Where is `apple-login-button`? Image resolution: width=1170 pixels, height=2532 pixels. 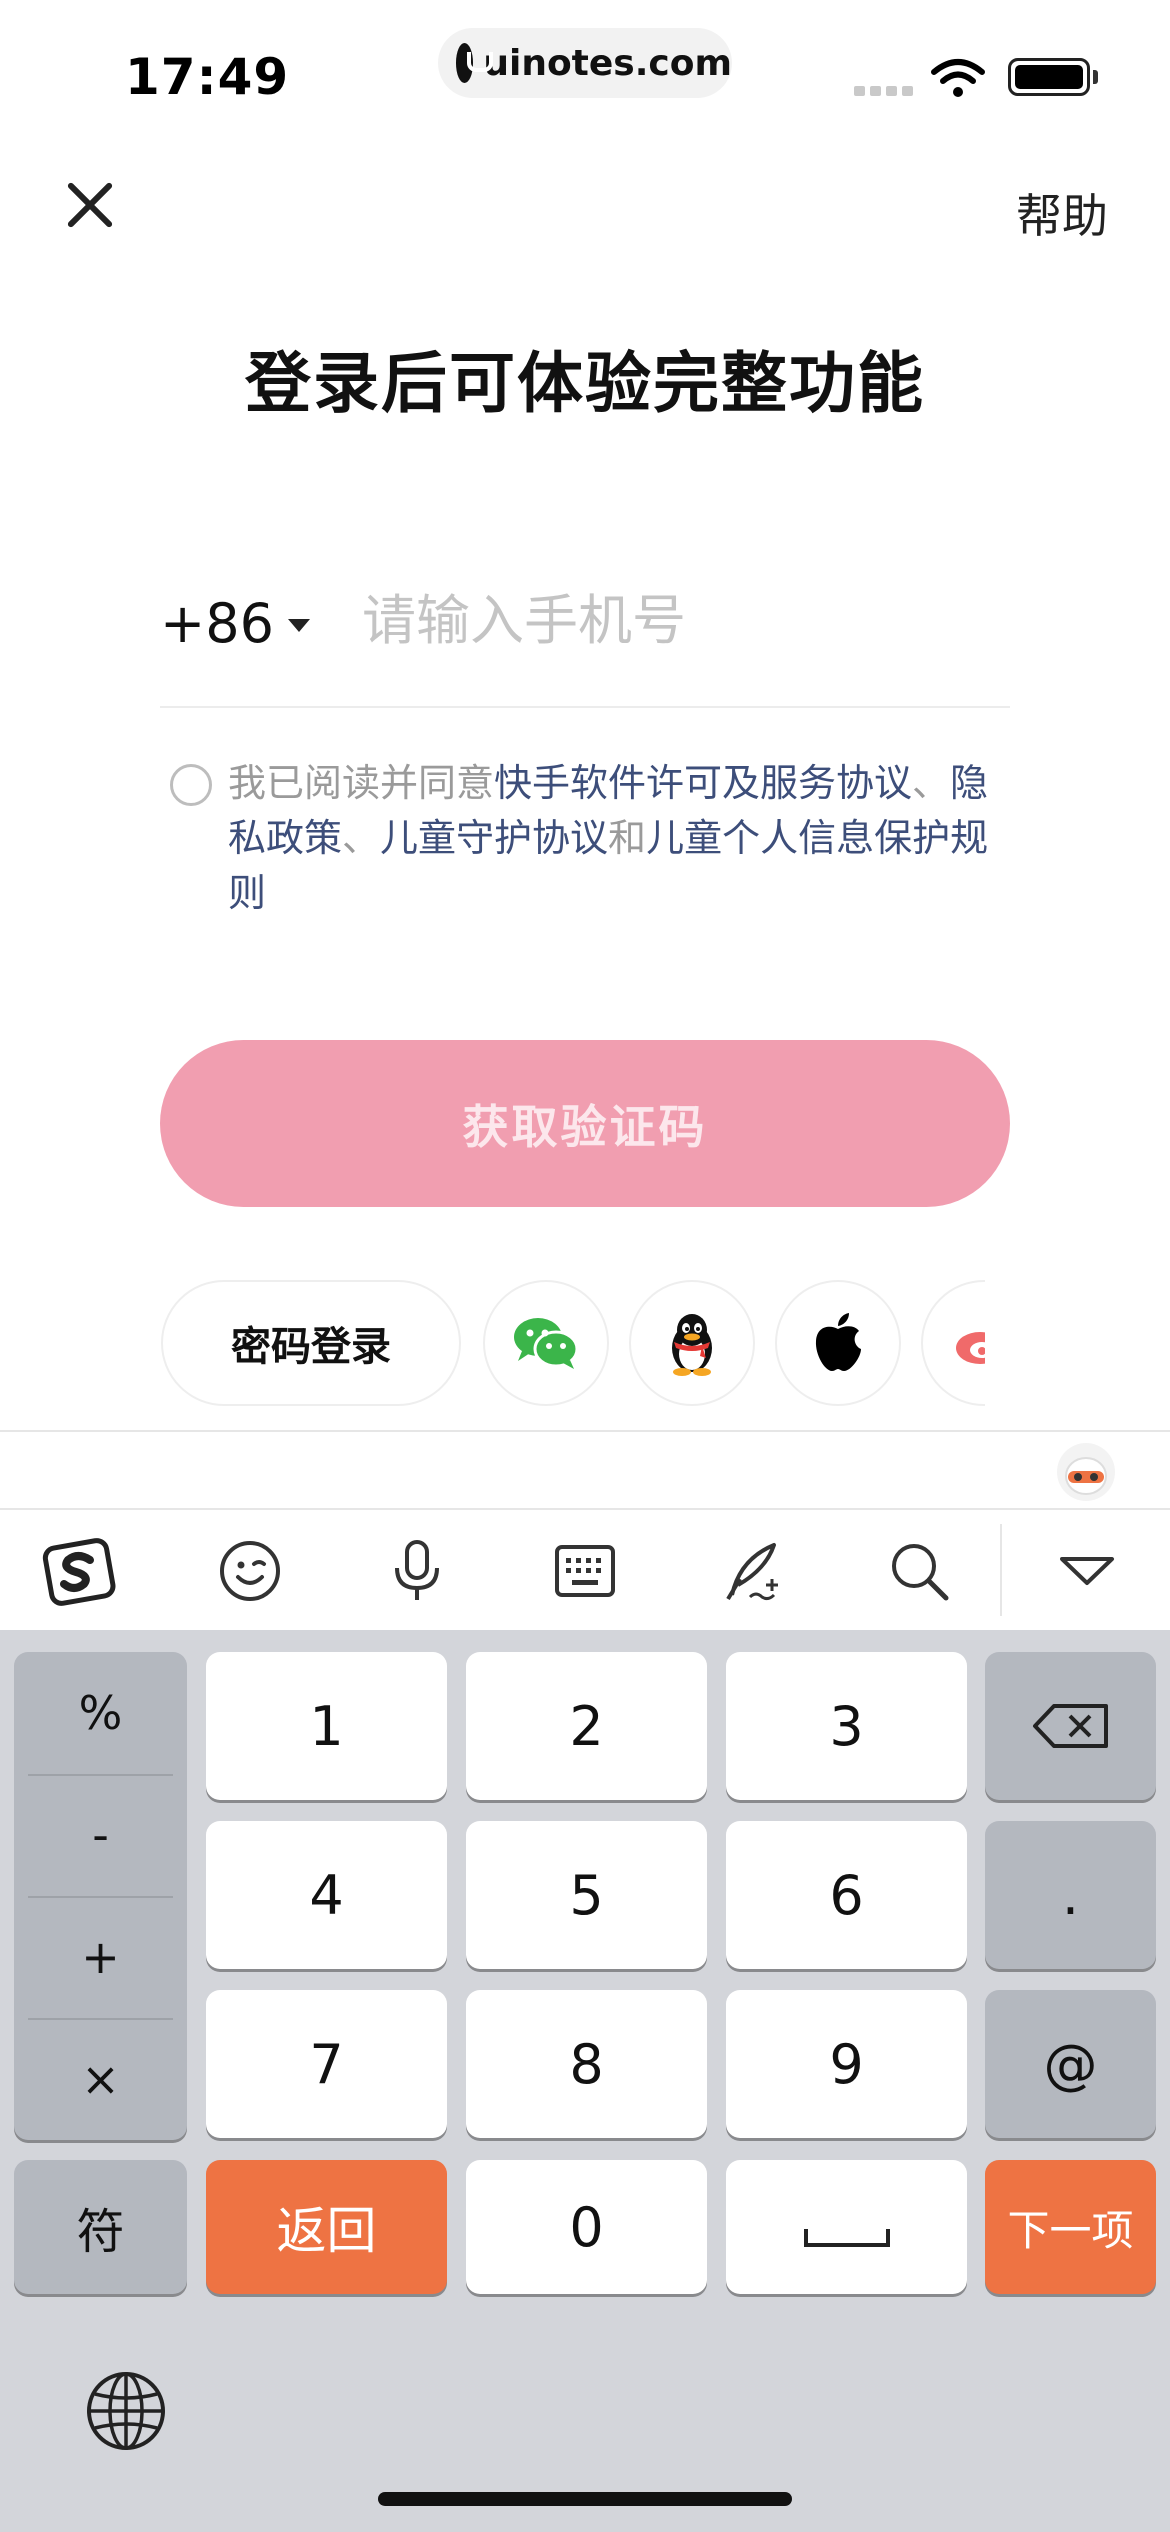 apple-login-button is located at coordinates (838, 1343).